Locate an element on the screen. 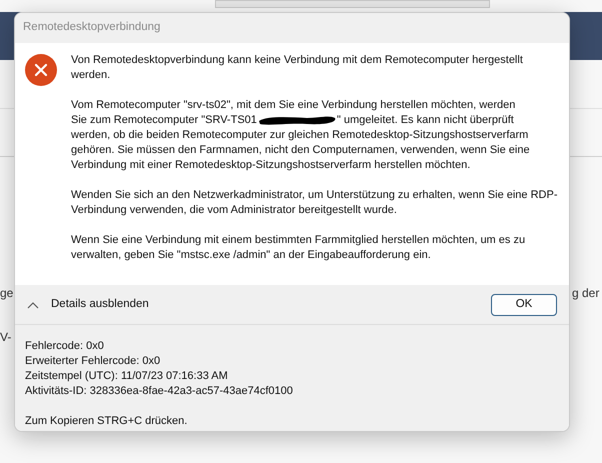  detail-line: Fehlercode: 0x0 is located at coordinates (65, 346).